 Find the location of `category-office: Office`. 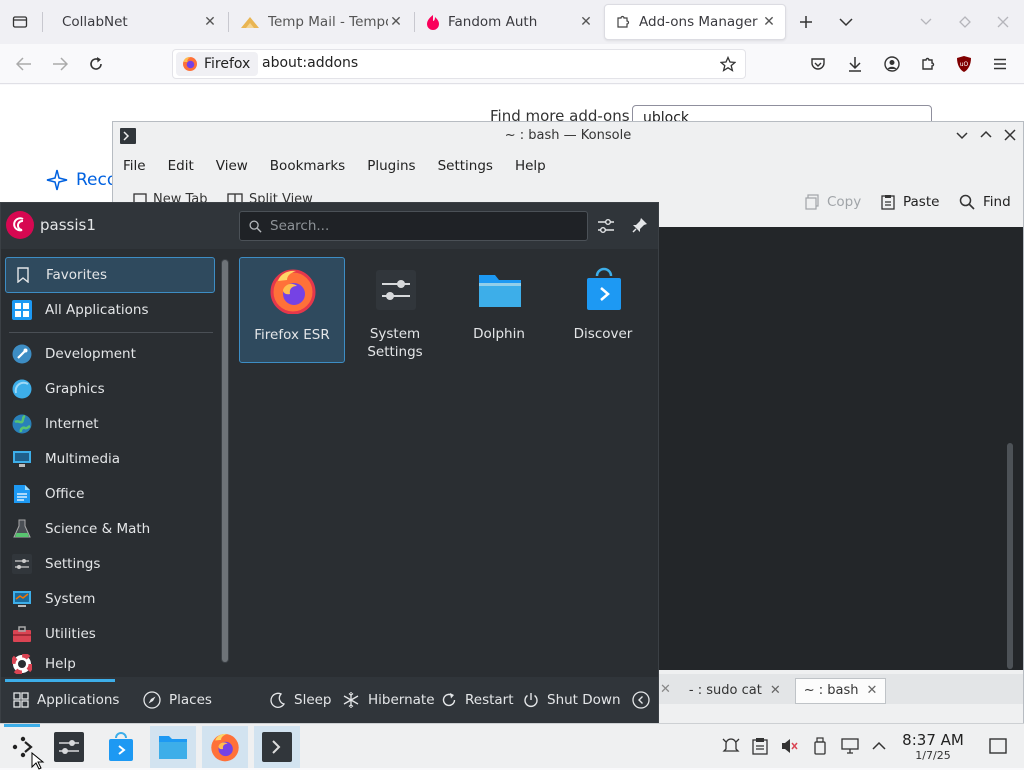

category-office: Office is located at coordinates (109, 494).